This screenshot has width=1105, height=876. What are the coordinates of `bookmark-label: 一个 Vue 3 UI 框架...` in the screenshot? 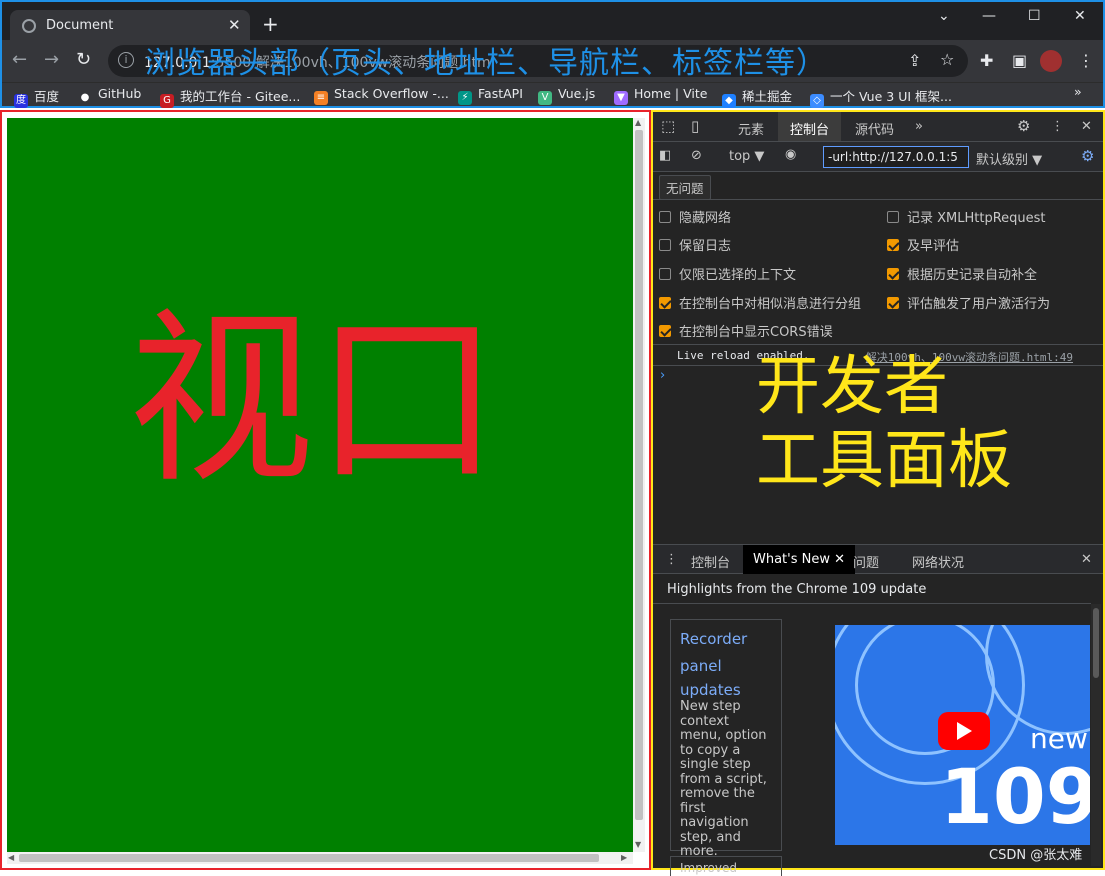 It's located at (891, 96).